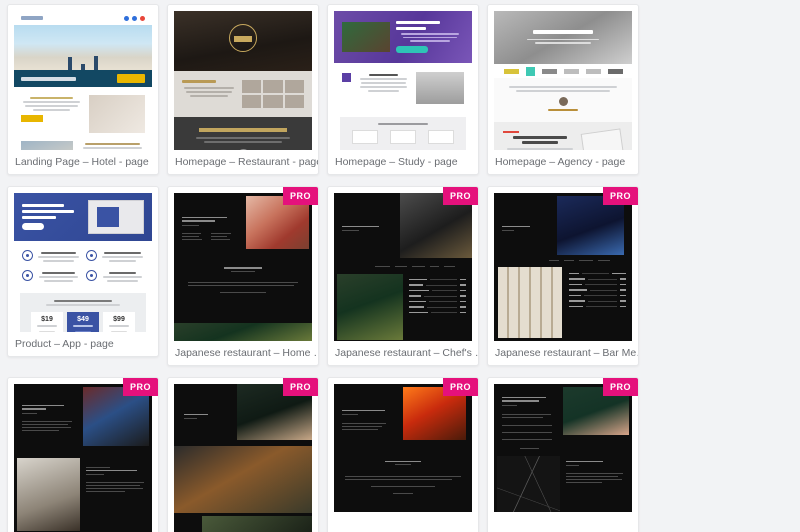  I want to click on private-events-section, so click(403, 463).